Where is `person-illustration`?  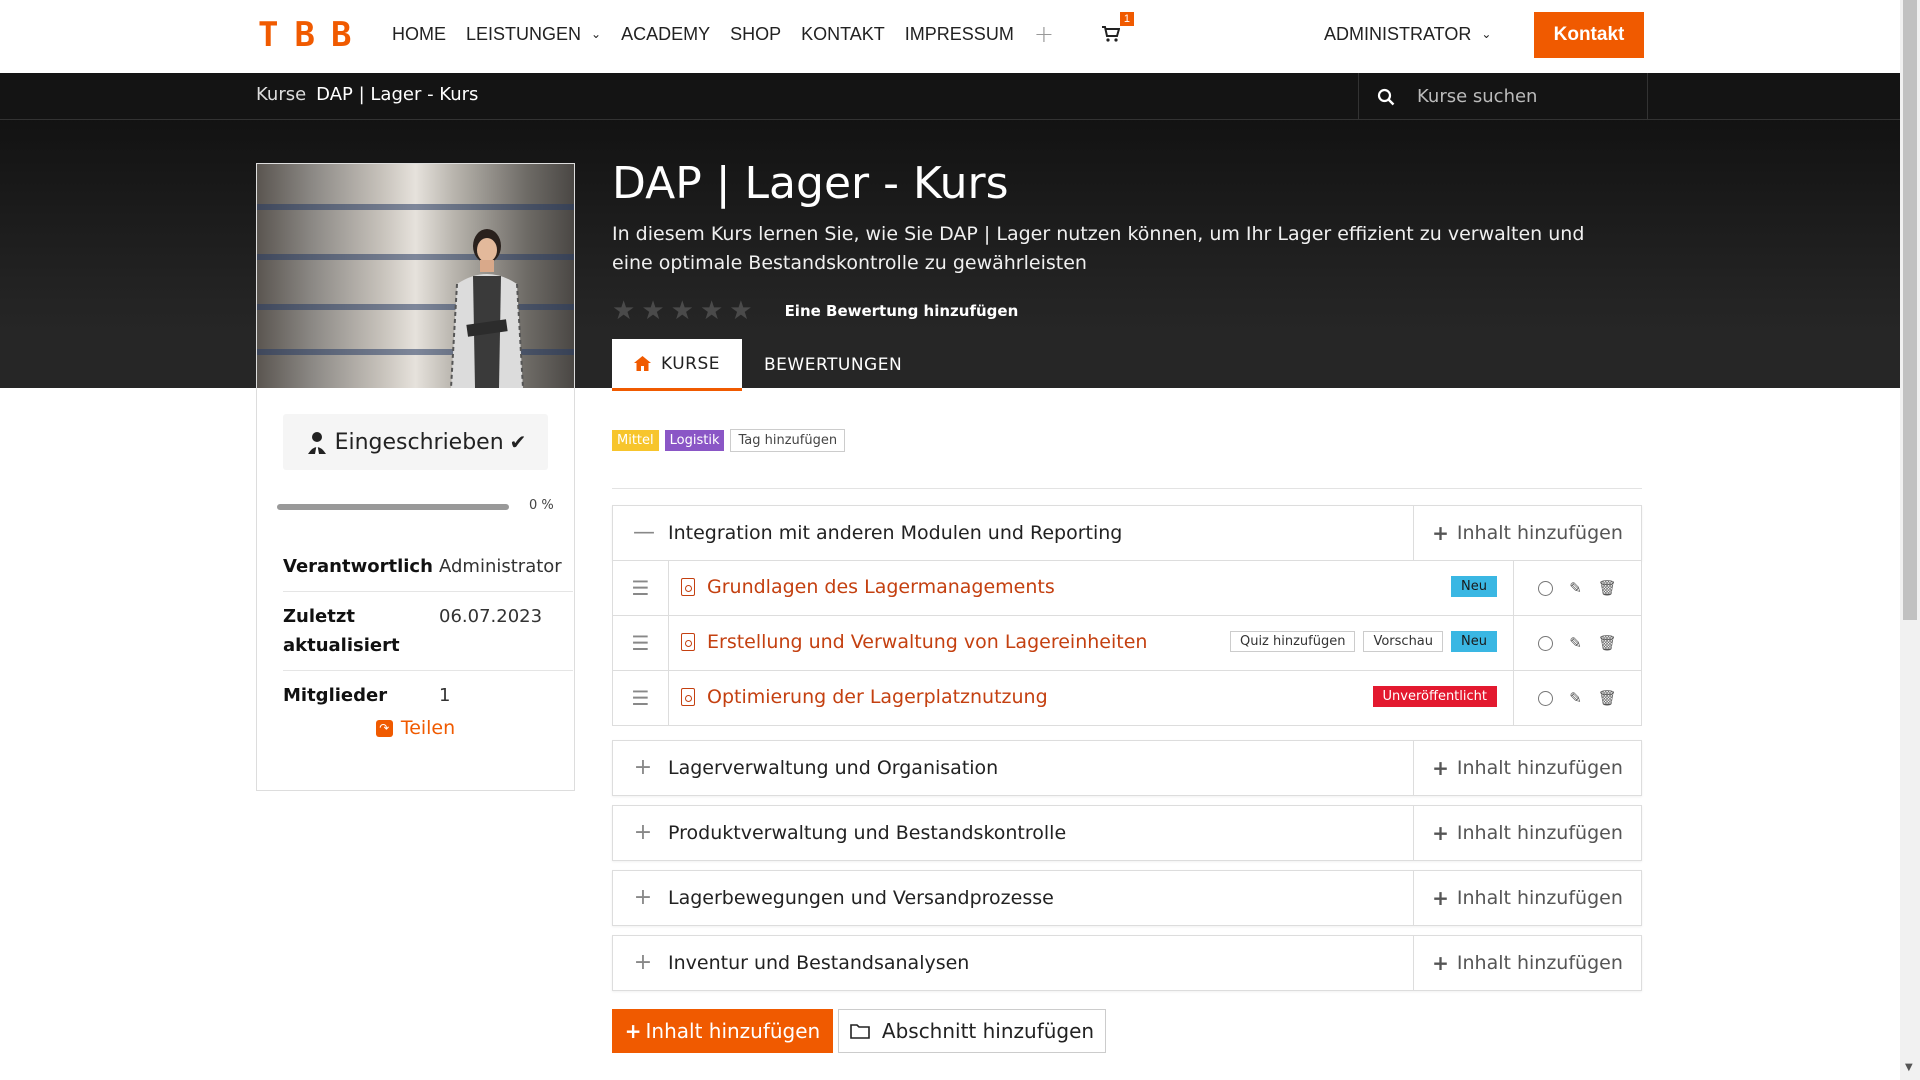 person-illustration is located at coordinates (487, 308).